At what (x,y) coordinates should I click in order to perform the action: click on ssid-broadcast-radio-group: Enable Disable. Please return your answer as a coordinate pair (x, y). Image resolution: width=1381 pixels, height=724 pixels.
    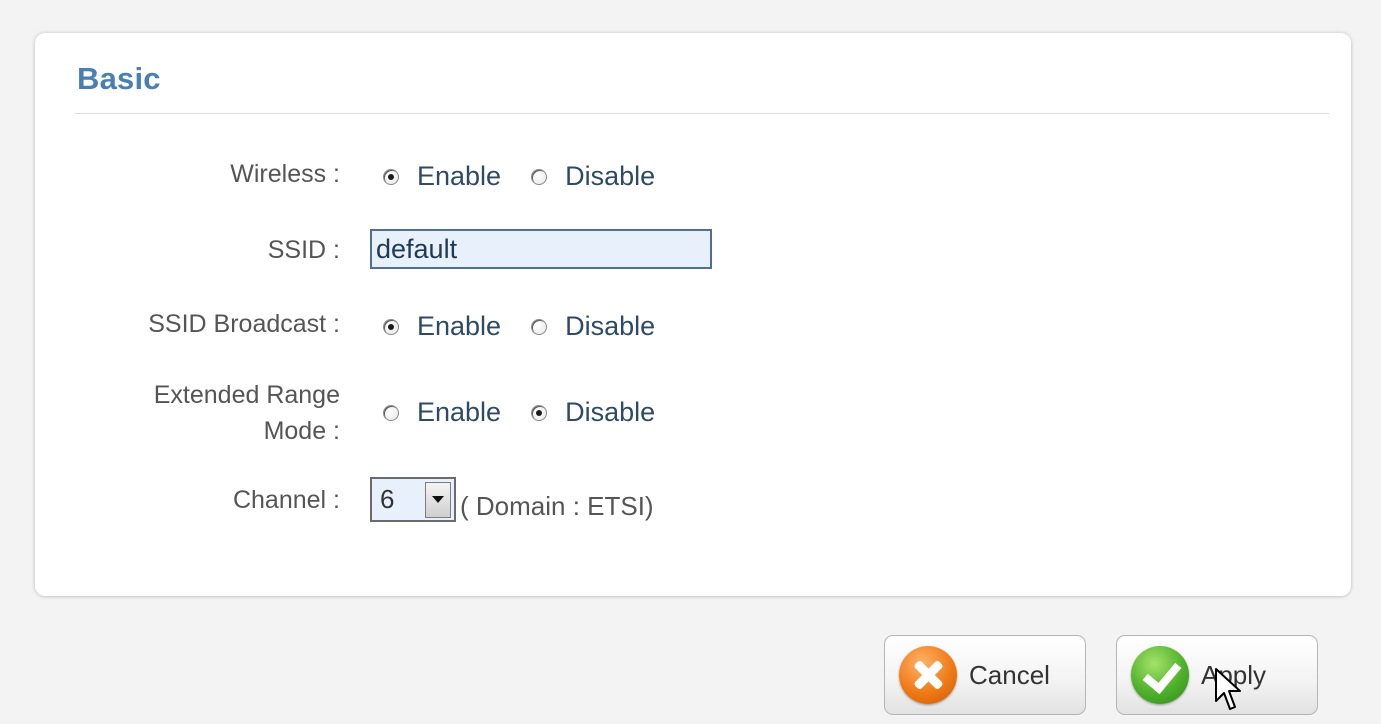
    Looking at the image, I should click on (519, 326).